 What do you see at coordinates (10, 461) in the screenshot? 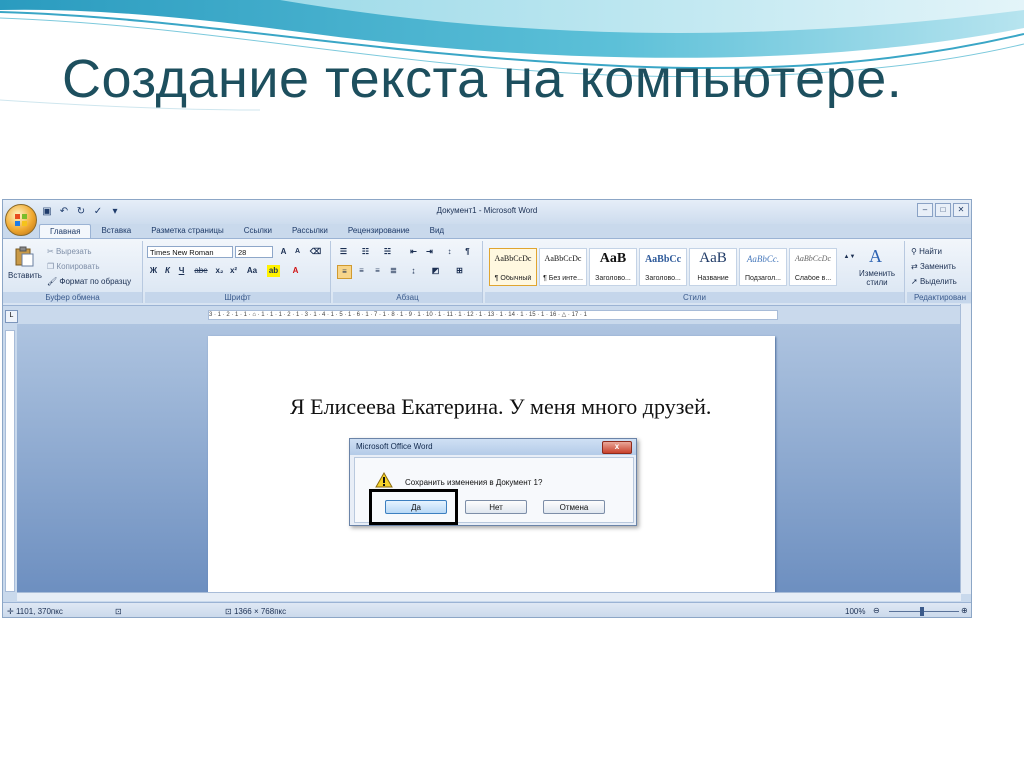
I see `vertical-ruler` at bounding box center [10, 461].